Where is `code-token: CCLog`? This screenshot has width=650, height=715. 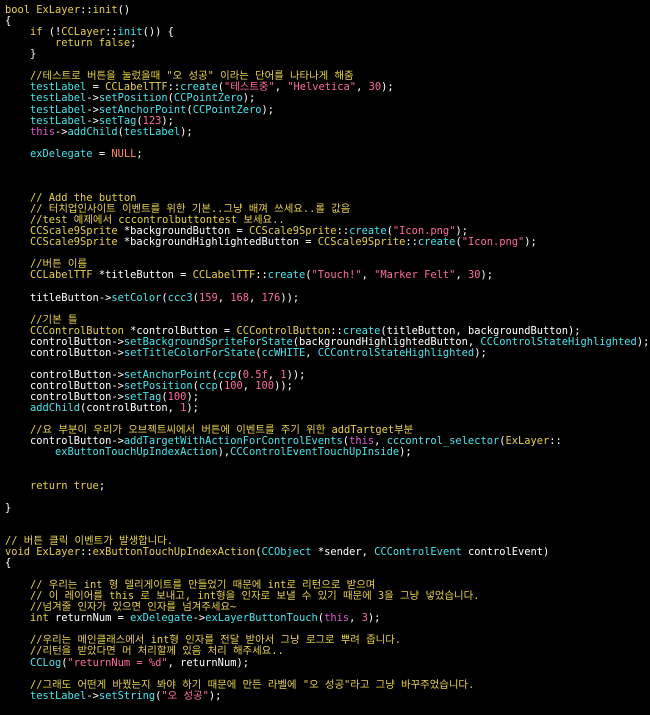 code-token: CCLog is located at coordinates (46, 662).